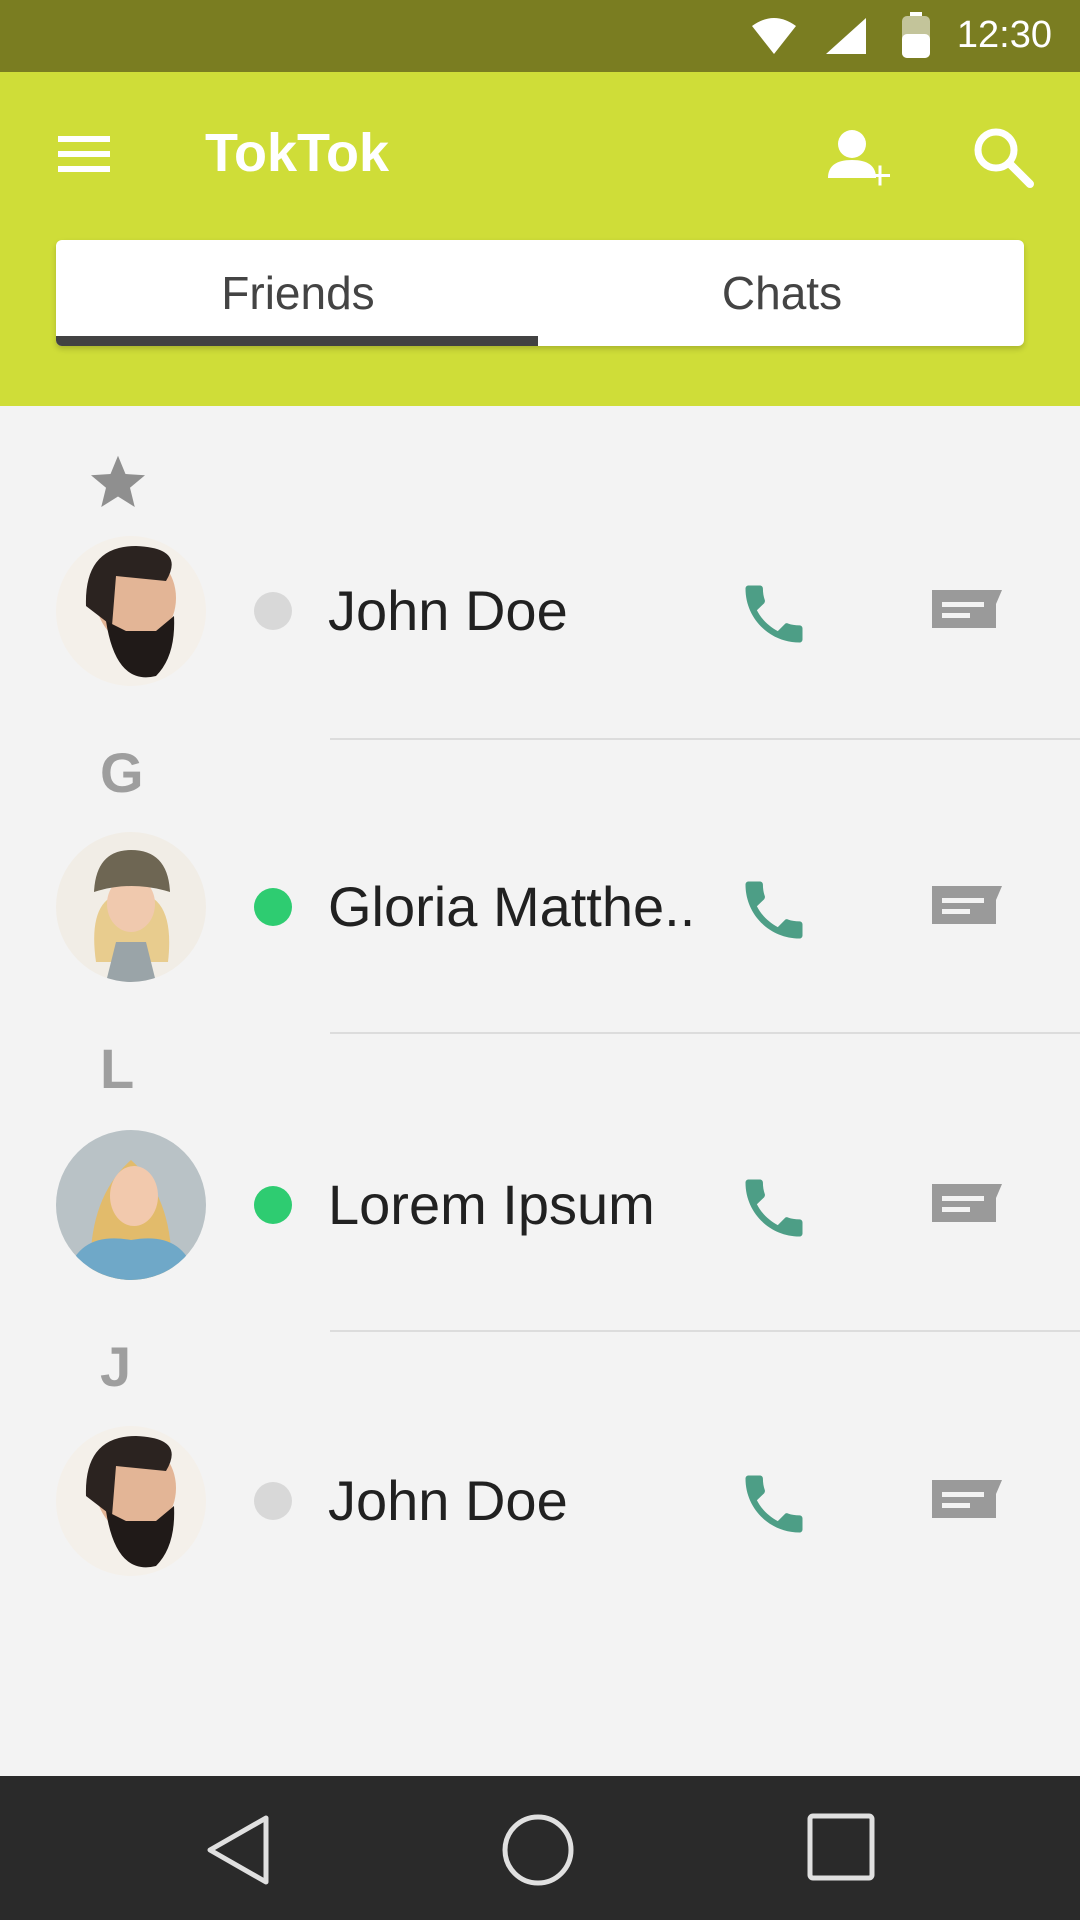 Image resolution: width=1080 pixels, height=1920 pixels. What do you see at coordinates (859, 158) in the screenshot?
I see `add-user-icon` at bounding box center [859, 158].